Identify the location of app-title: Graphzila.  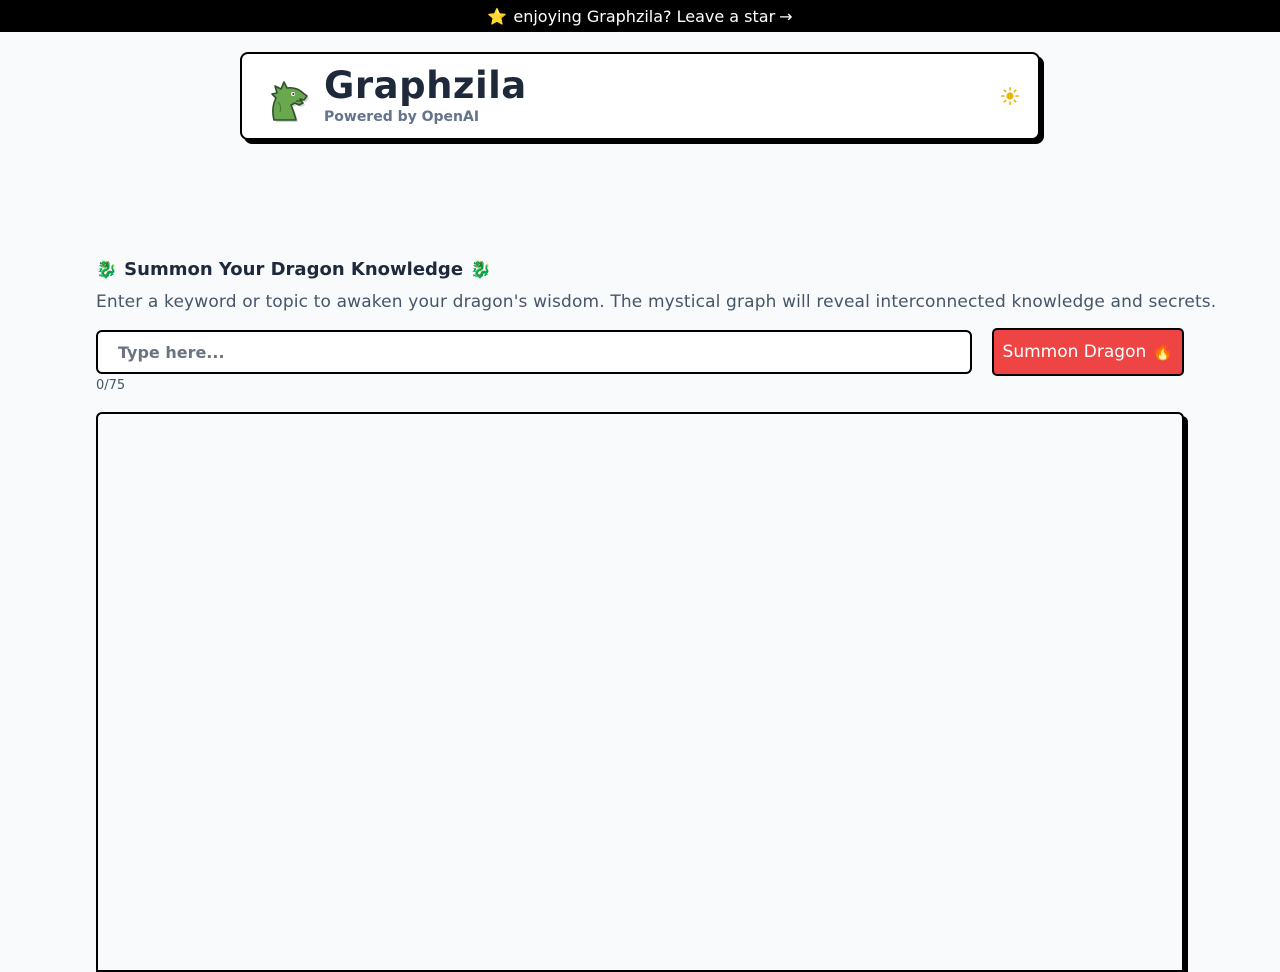
(425, 85).